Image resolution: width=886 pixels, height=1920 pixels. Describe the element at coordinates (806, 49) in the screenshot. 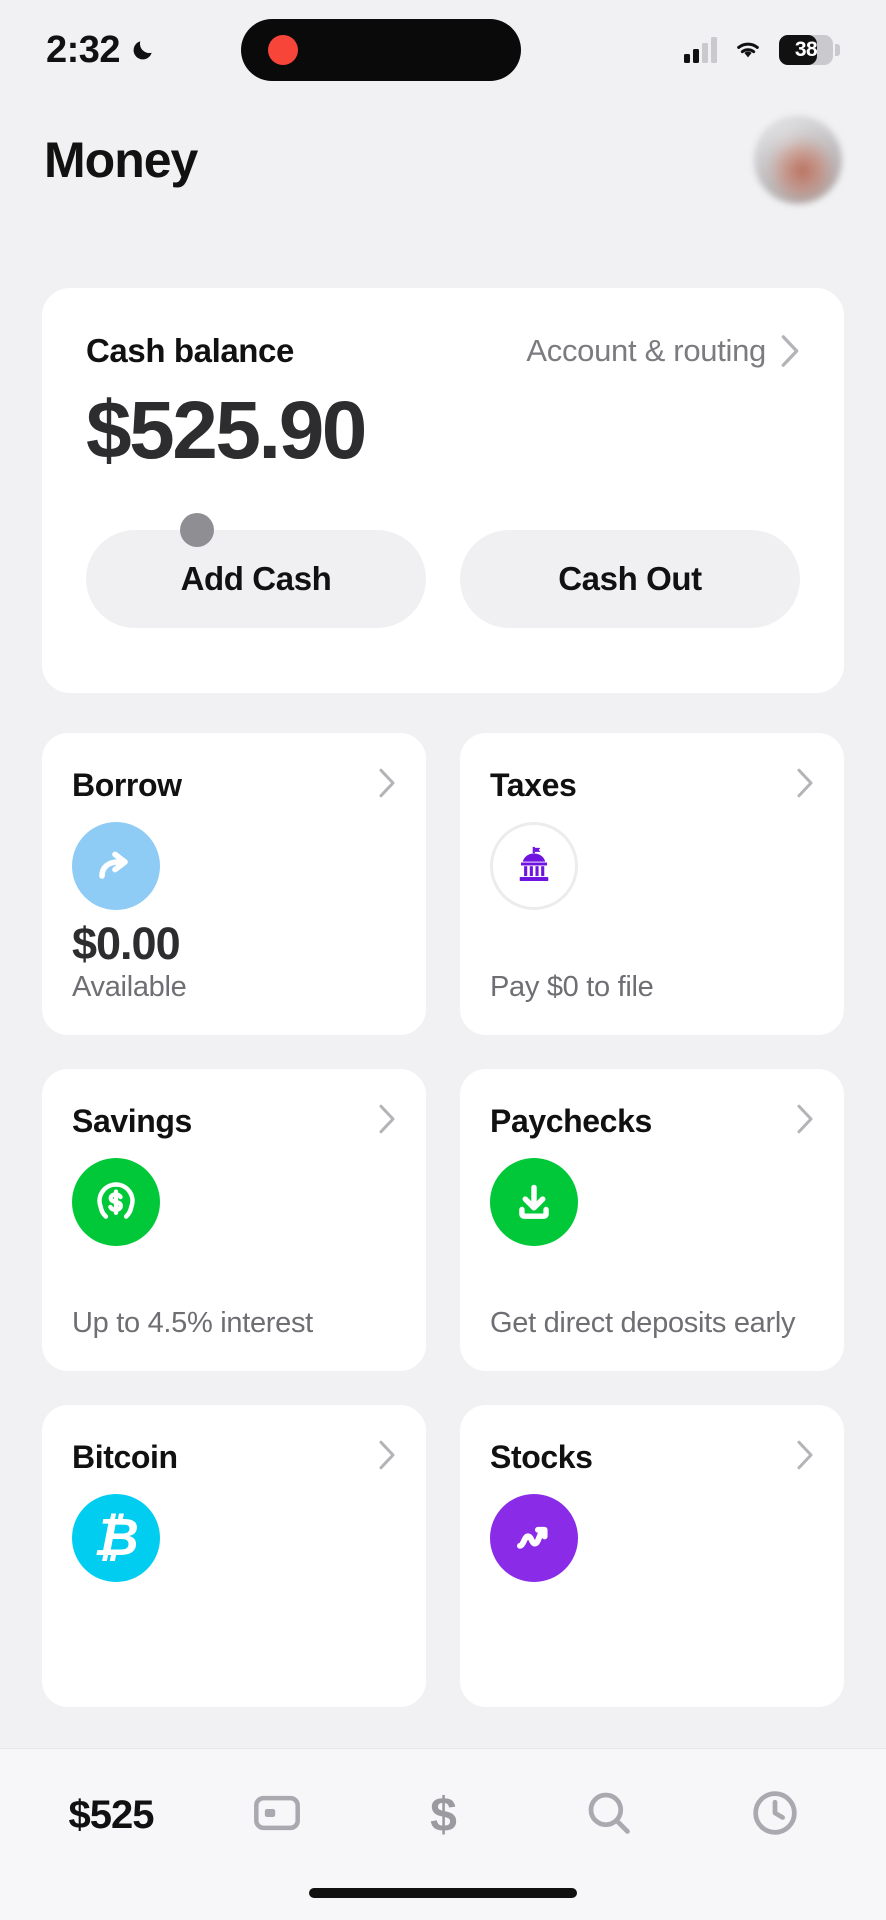

I see `battery-percent: 38` at that location.